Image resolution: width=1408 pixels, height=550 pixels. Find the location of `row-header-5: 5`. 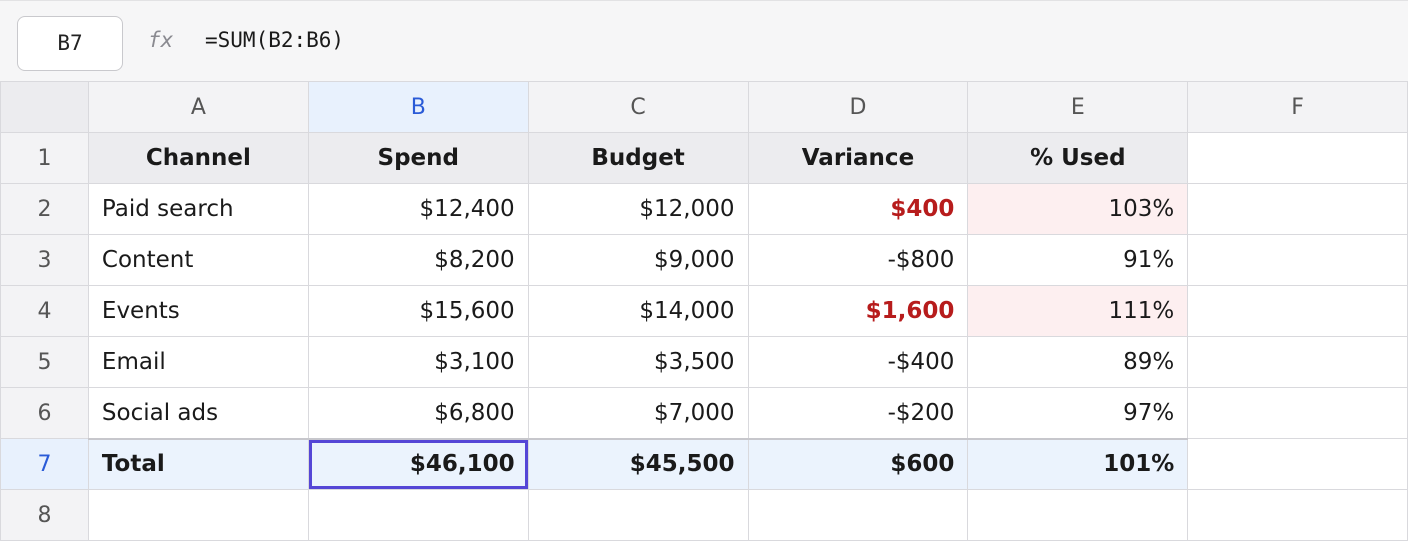

row-header-5: 5 is located at coordinates (44, 362).